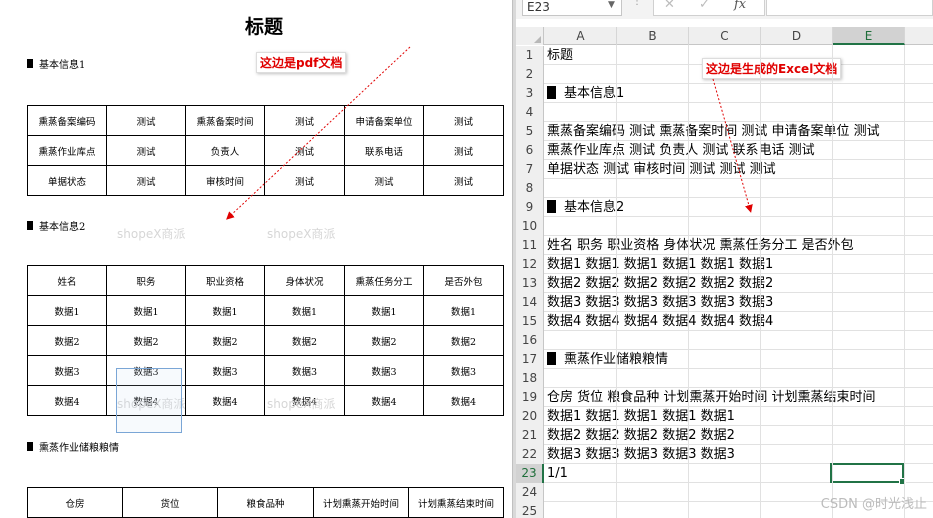  Describe the element at coordinates (873, 504) in the screenshot. I see `csdn-watermark: CSDN @时光浅止` at that location.